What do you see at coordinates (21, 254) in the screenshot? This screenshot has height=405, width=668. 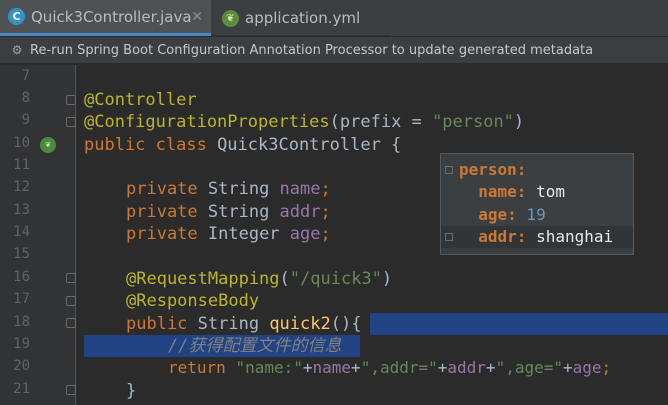 I see `line-number: 15` at bounding box center [21, 254].